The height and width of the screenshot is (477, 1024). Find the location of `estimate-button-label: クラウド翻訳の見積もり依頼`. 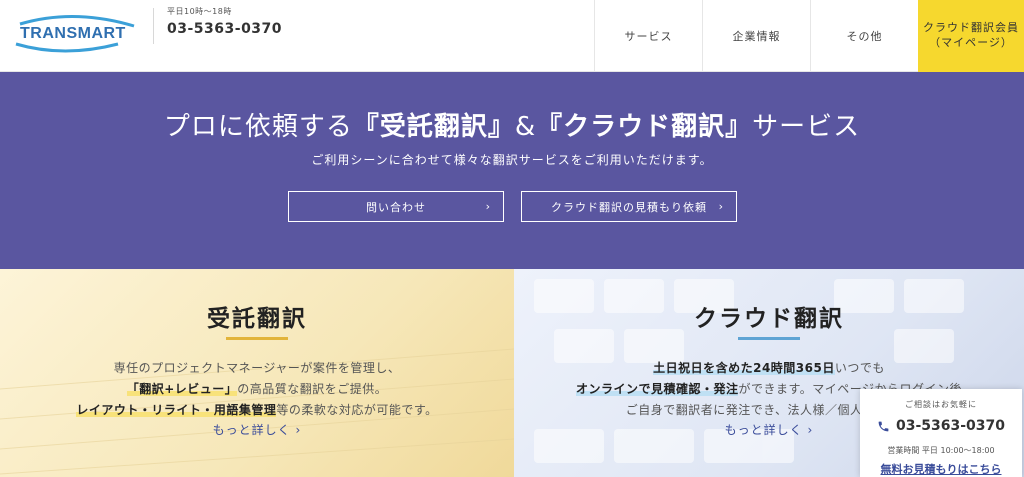

estimate-button-label: クラウド翻訳の見積もり依頼 is located at coordinates (629, 207).